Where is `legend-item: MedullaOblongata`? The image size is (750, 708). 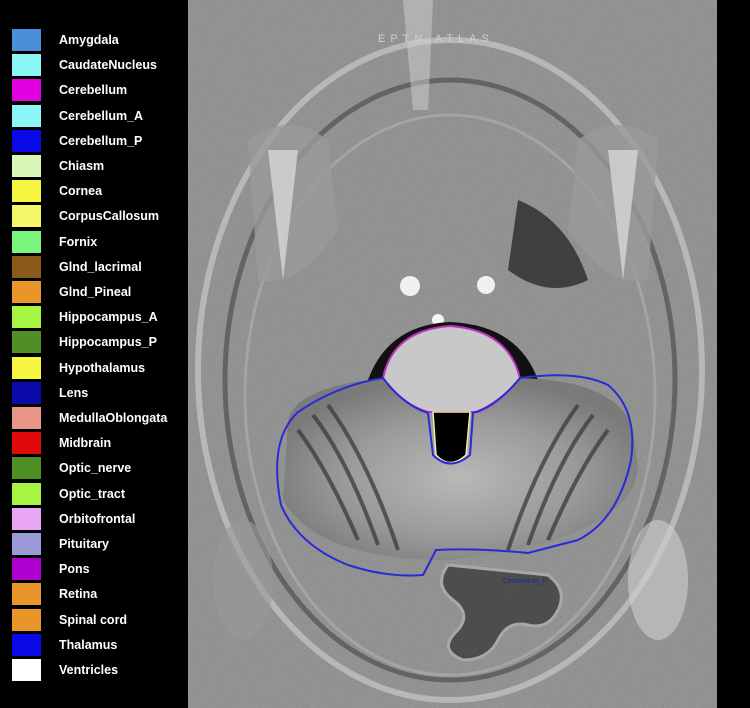 legend-item: MedullaOblongata is located at coordinates (89, 418).